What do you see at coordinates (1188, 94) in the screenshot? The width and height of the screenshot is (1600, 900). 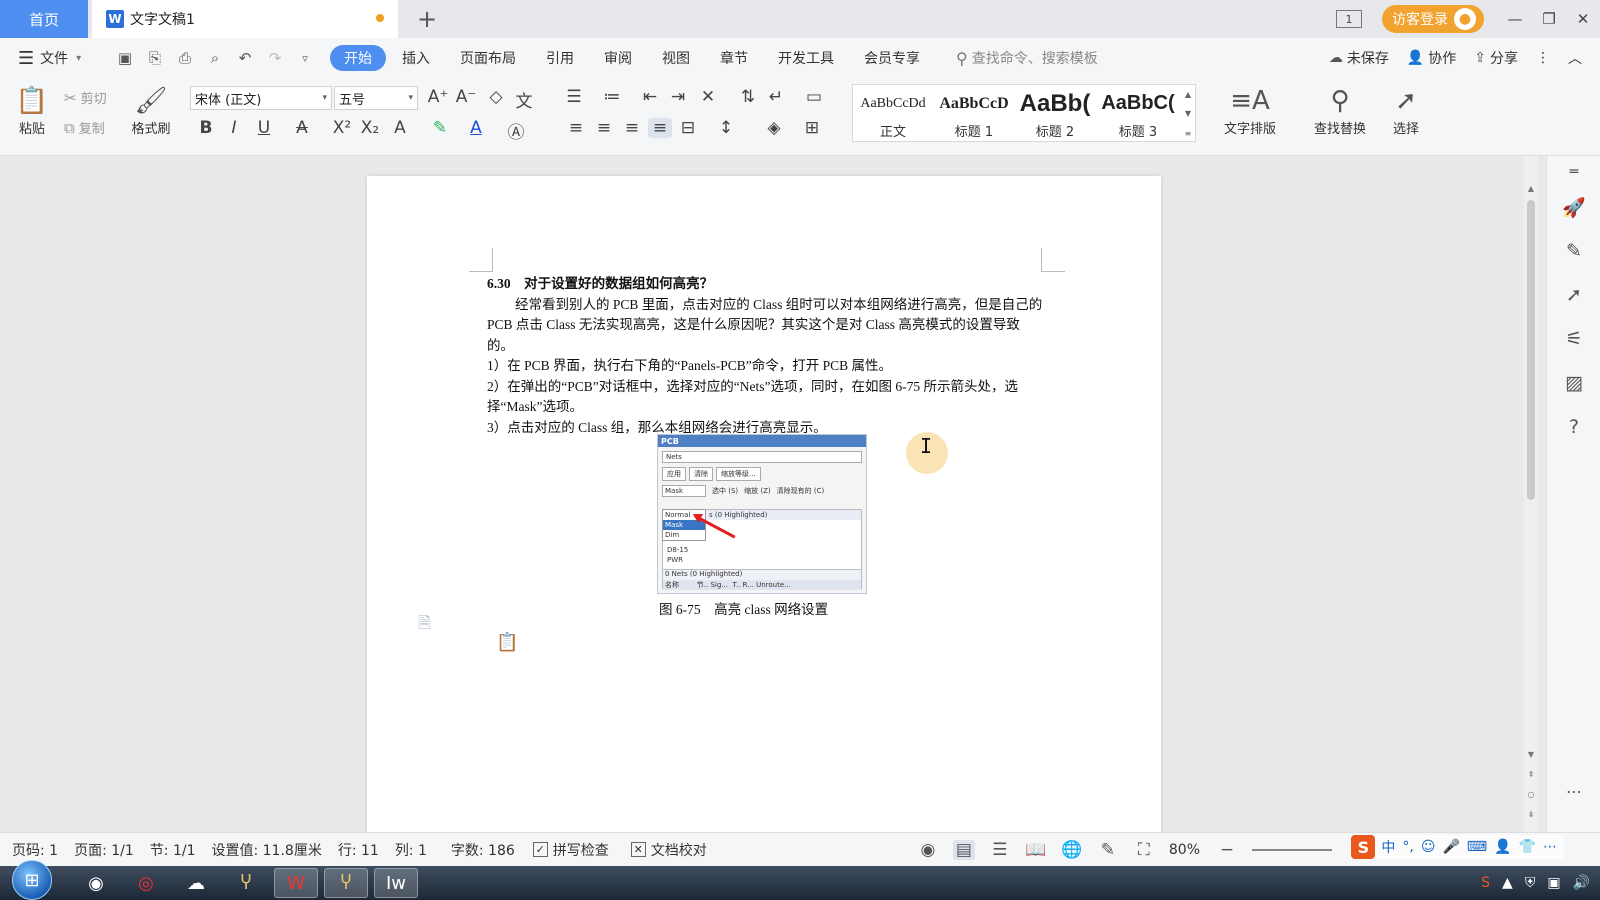 I see `chevron-up-icon: ▲` at bounding box center [1188, 94].